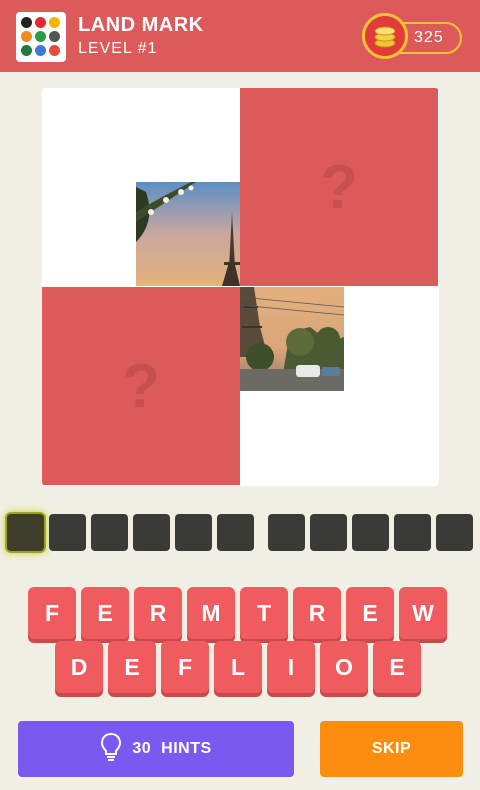 This screenshot has width=480, height=790. I want to click on letter-key: T, so click(264, 613).